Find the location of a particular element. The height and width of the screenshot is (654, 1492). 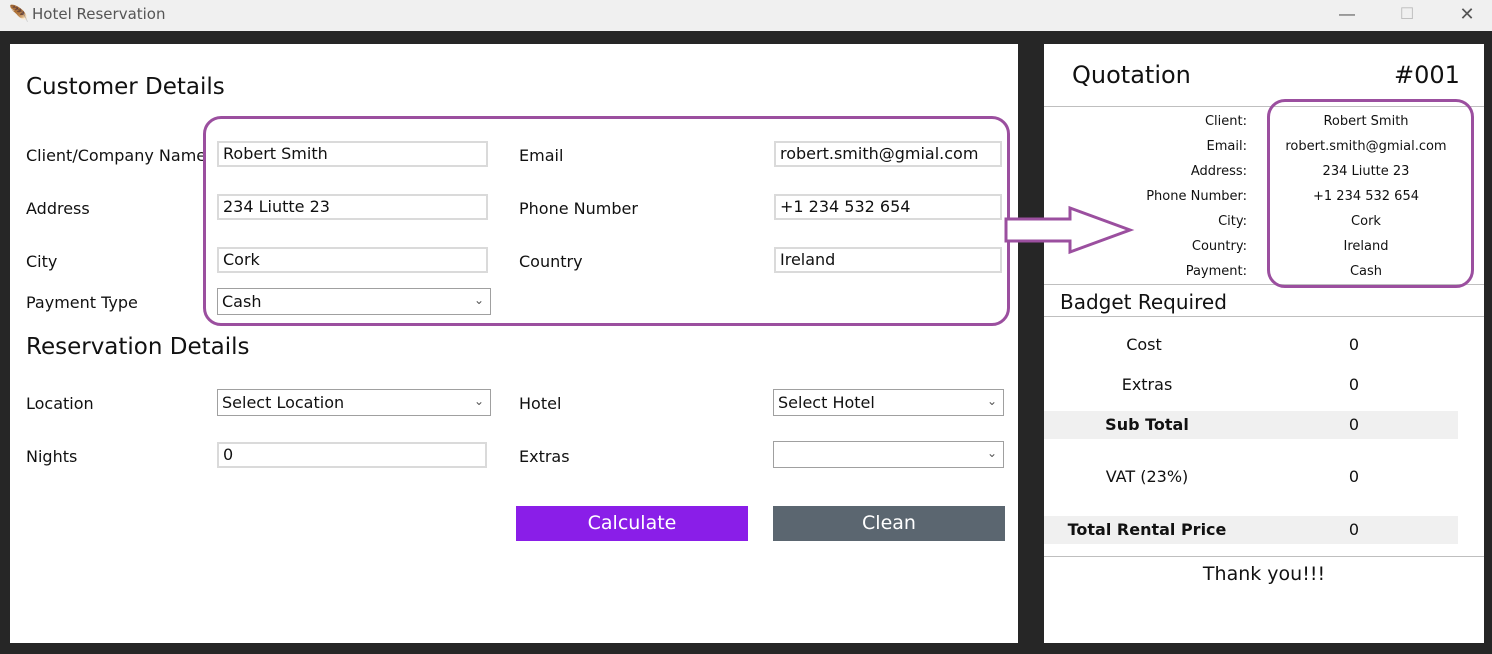

calculate-button: Calculate is located at coordinates (632, 523).